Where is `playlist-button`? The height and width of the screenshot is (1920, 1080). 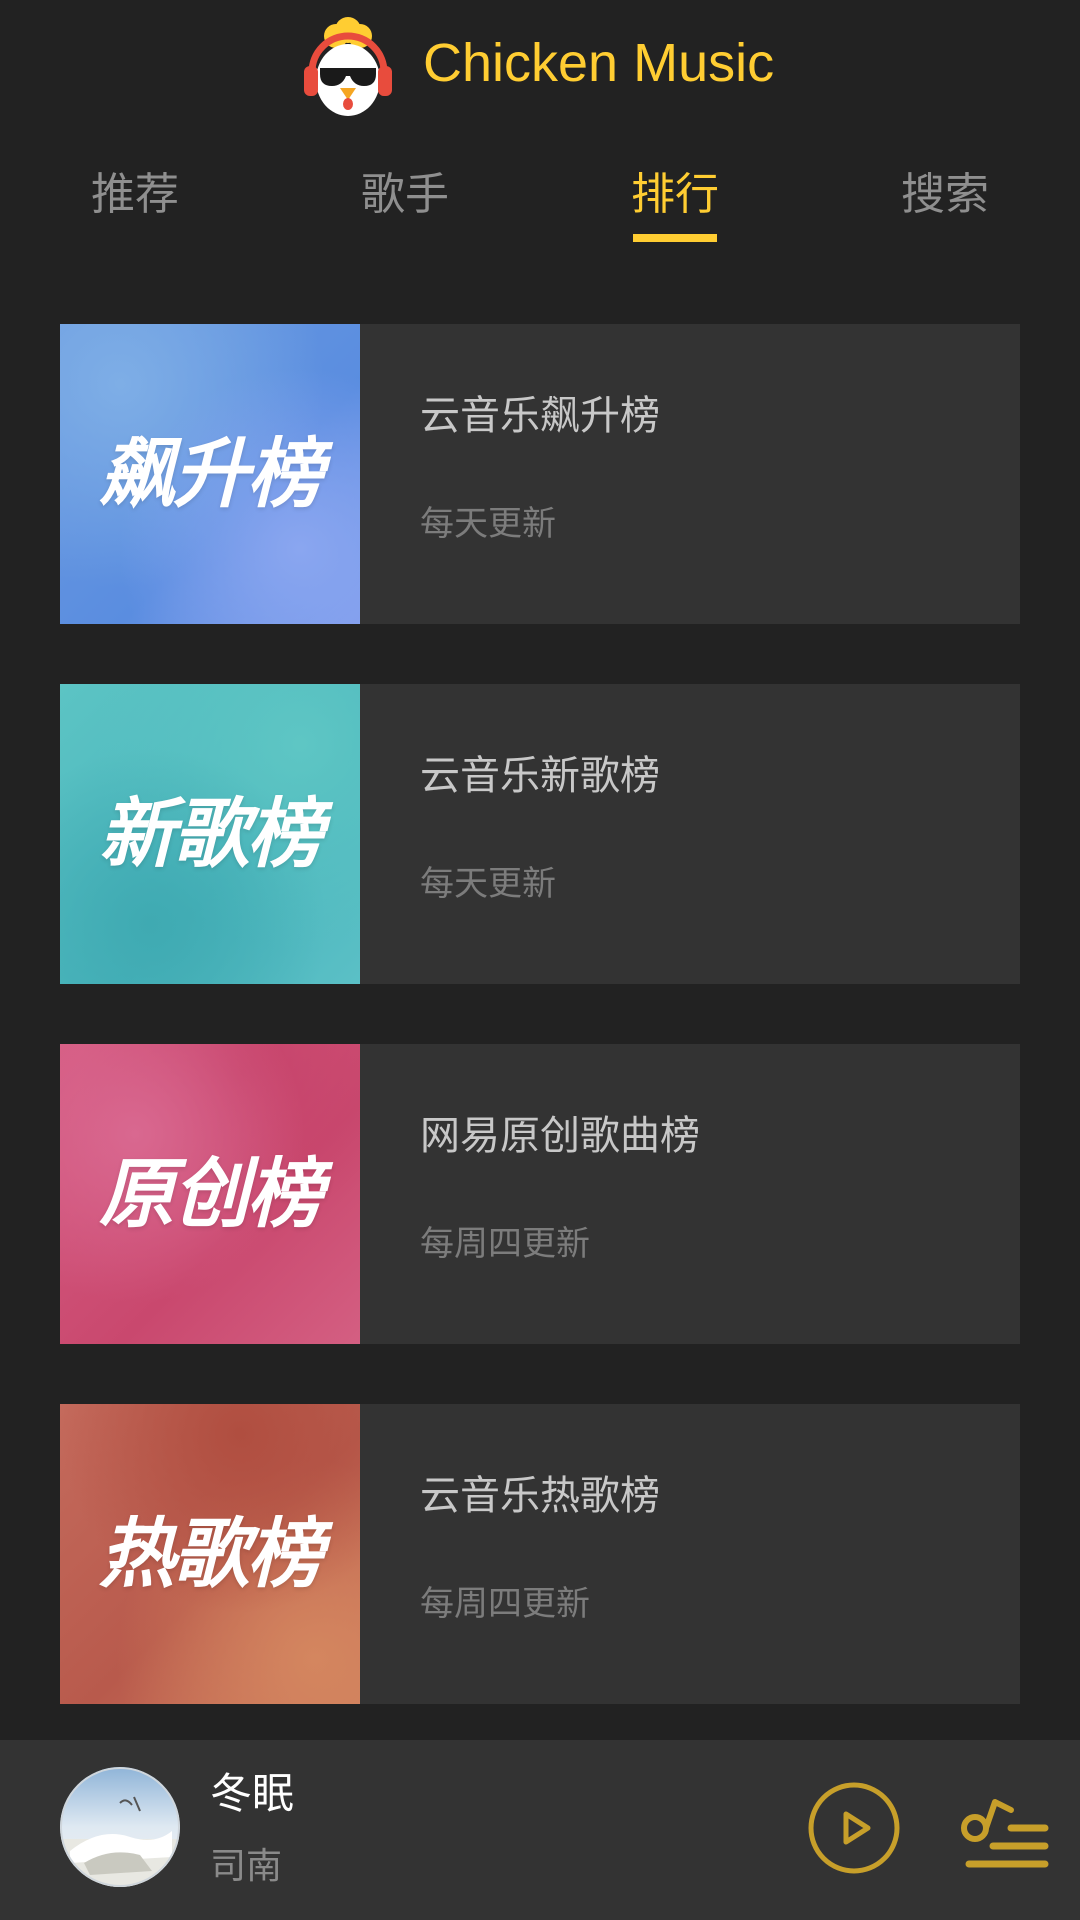
playlist-button is located at coordinates (1003, 1832).